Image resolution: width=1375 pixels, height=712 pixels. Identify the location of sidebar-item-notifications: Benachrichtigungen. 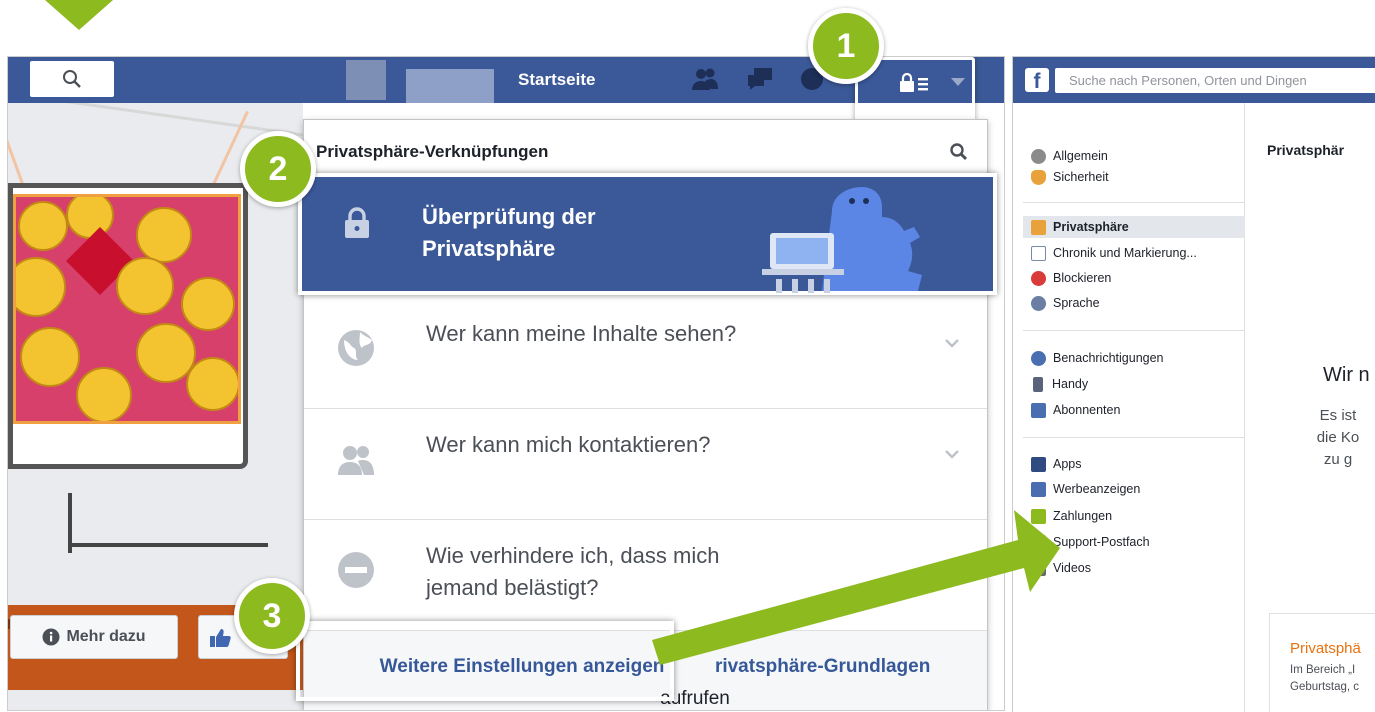
(1097, 358).